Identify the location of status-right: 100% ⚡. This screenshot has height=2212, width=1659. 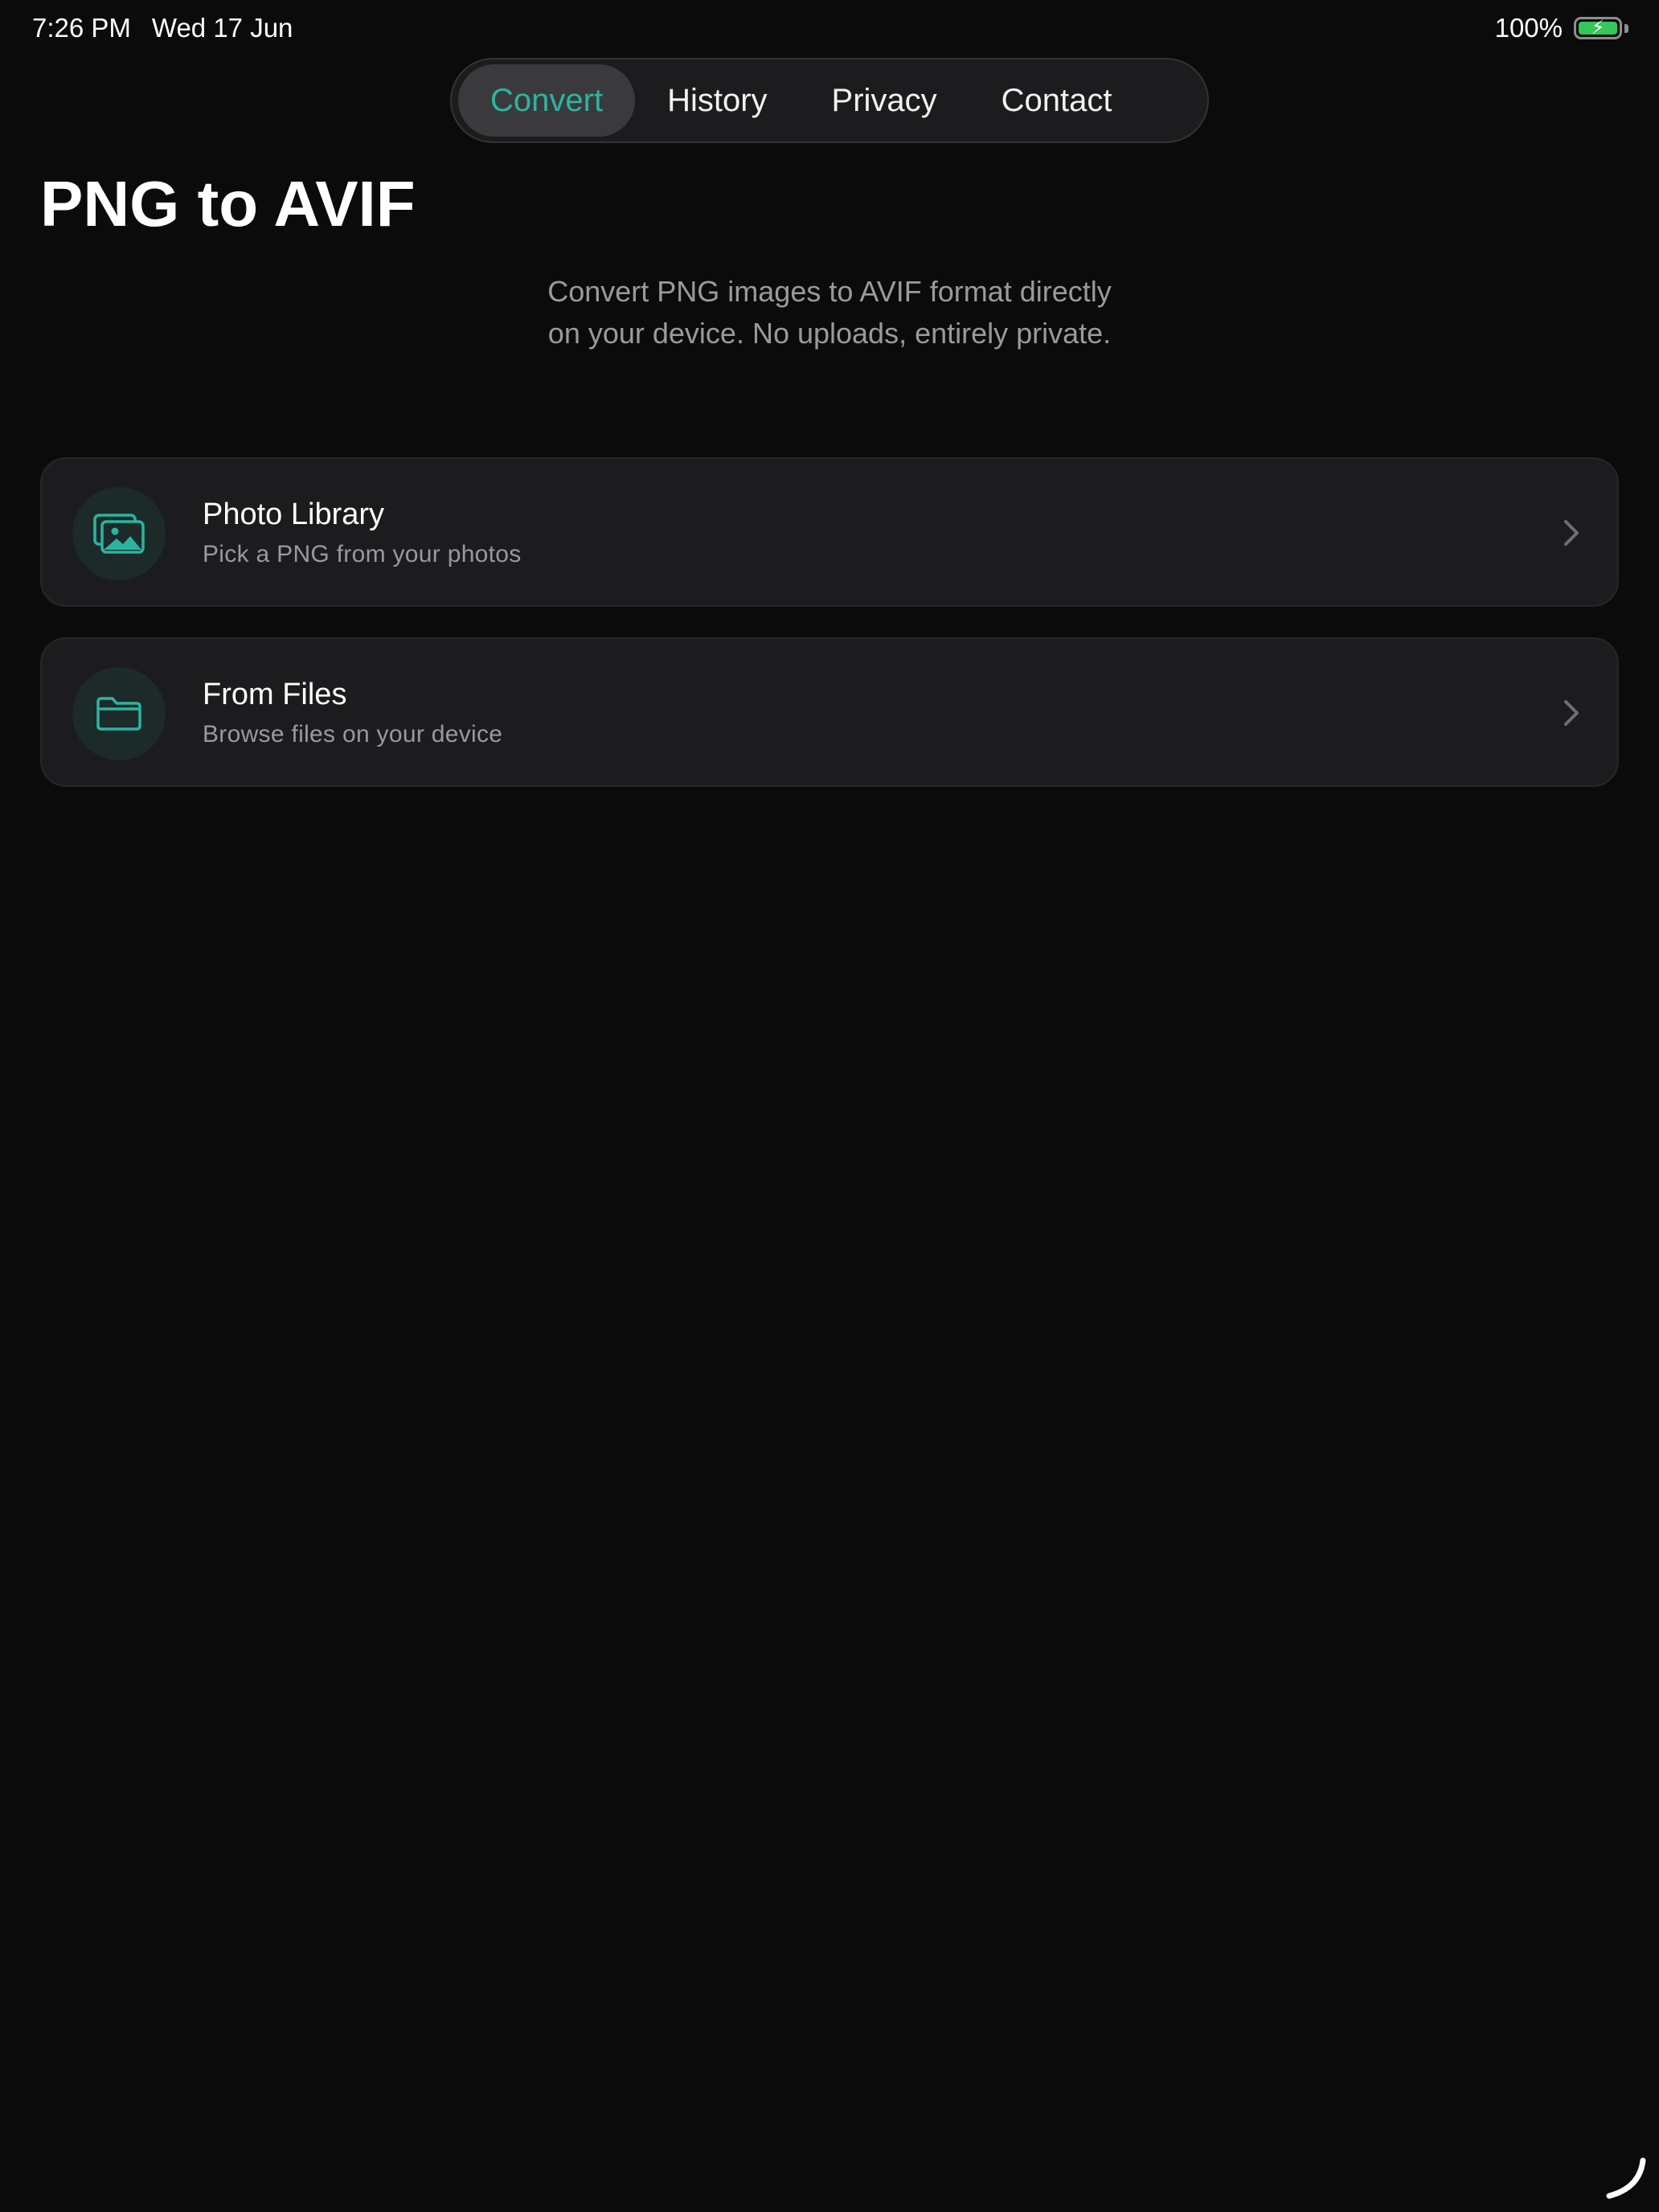
(1561, 28).